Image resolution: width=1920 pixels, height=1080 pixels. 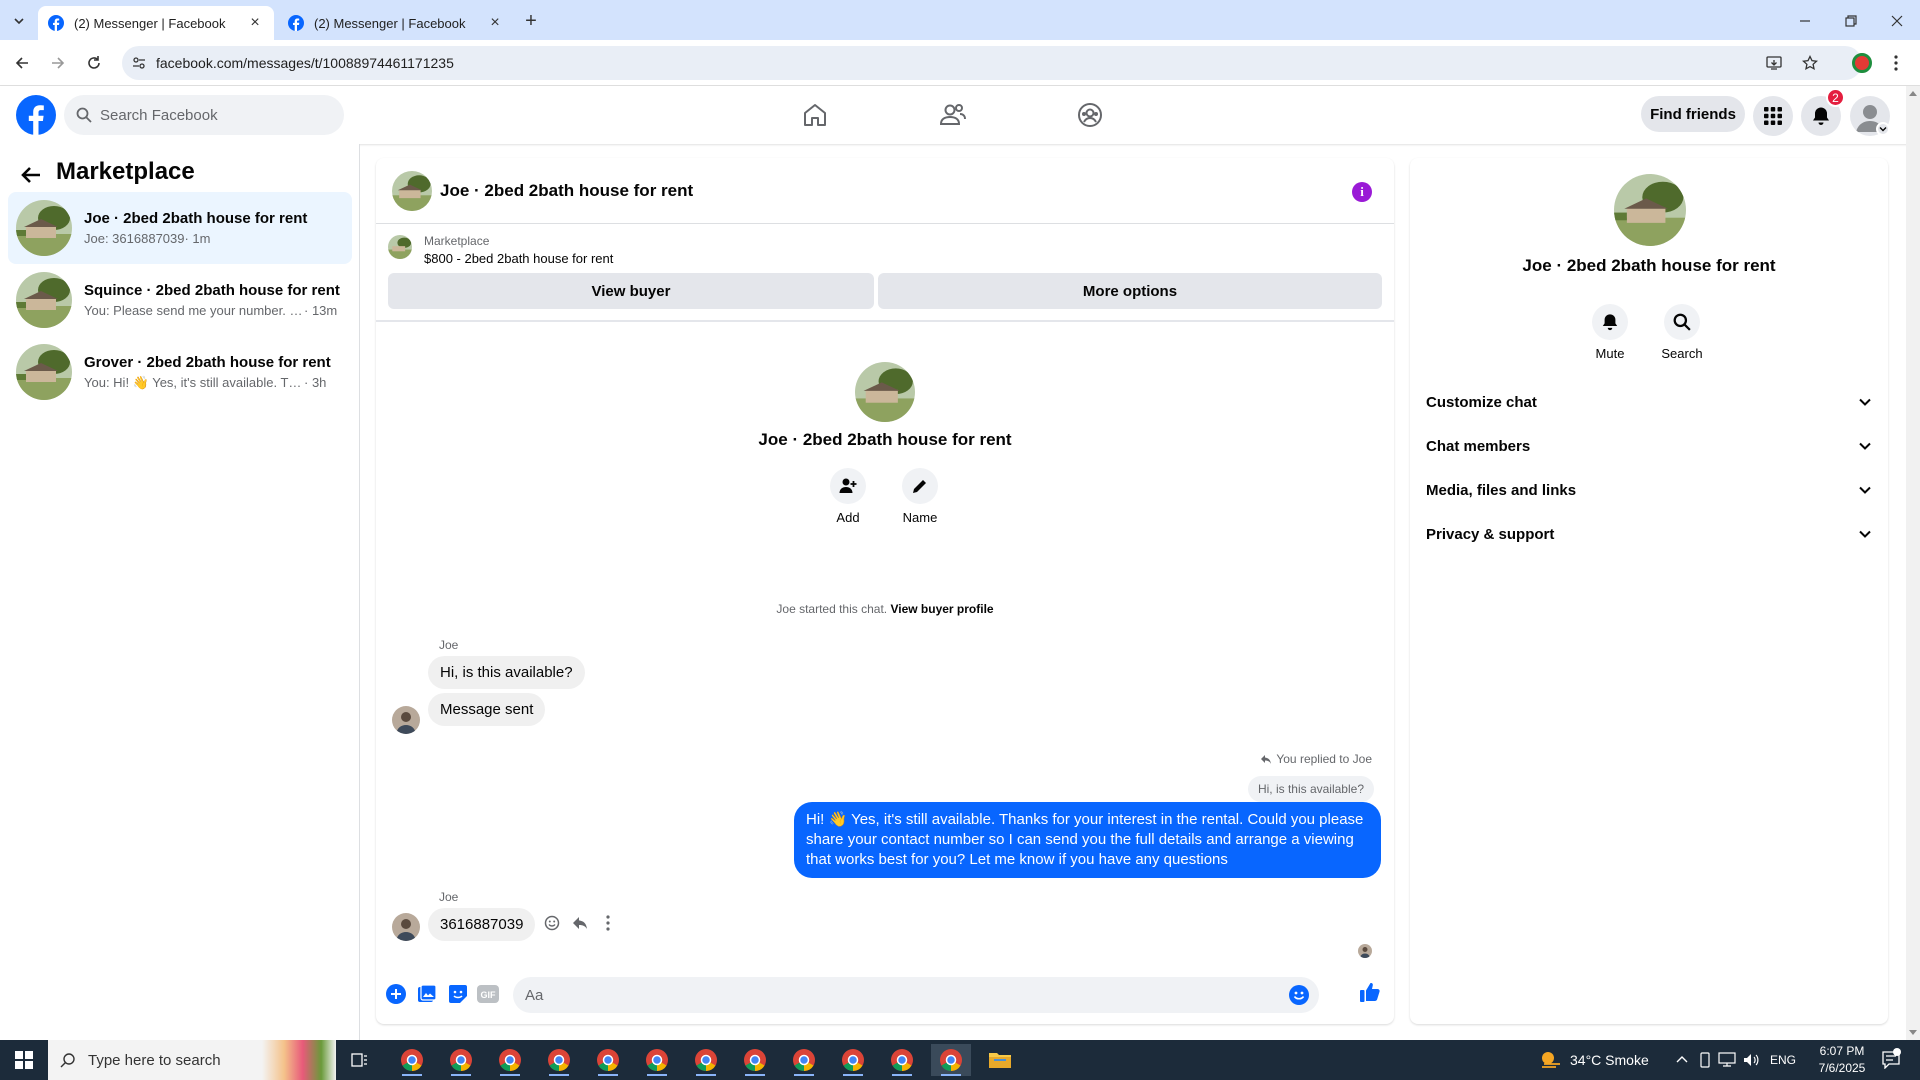 I want to click on show-hidden-icons-icon, so click(x=1682, y=1059).